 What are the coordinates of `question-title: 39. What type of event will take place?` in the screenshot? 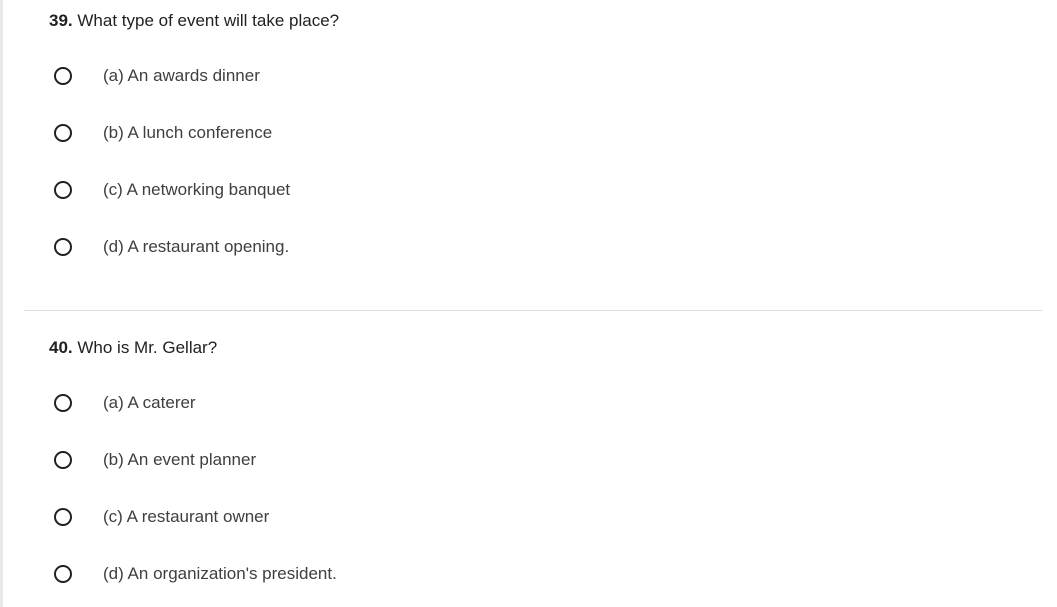 It's located at (194, 21).